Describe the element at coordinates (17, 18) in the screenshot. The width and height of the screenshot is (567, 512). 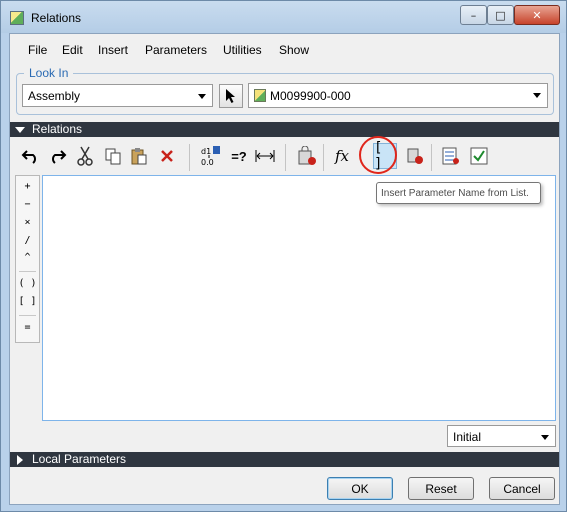
I see `app-icon` at that location.